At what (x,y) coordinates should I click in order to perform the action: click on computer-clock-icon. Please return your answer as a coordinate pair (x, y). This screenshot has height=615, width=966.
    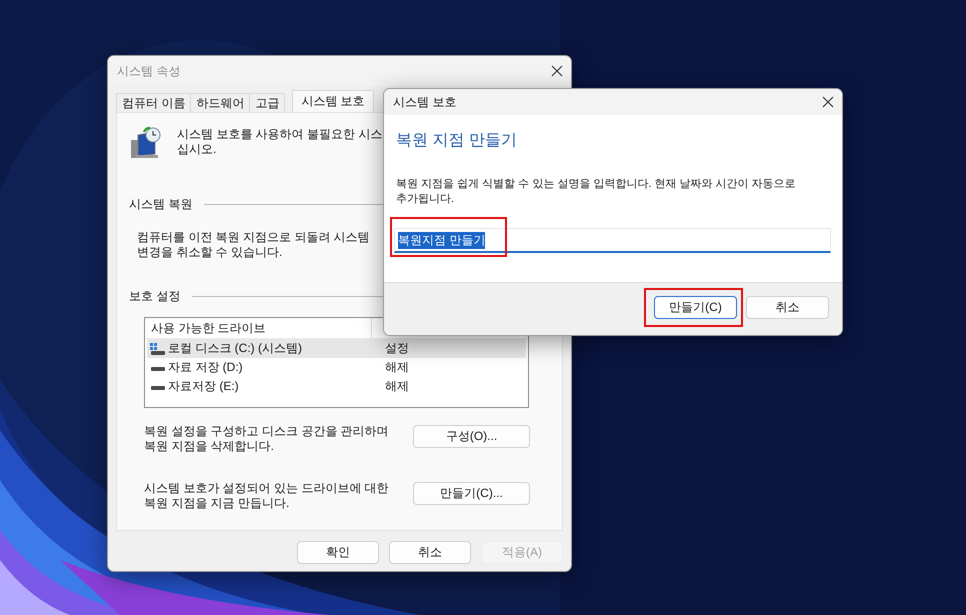
    Looking at the image, I should click on (146, 143).